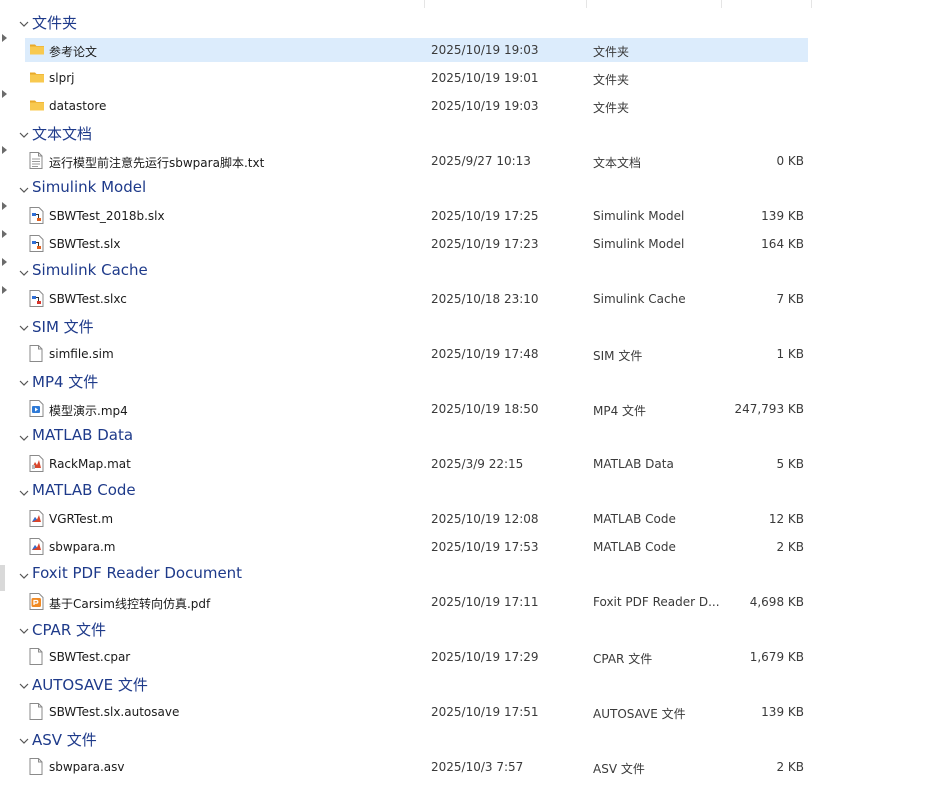  I want to click on file-row: datastore 2025/10/19 19:03 文件夹, so click(468, 107).